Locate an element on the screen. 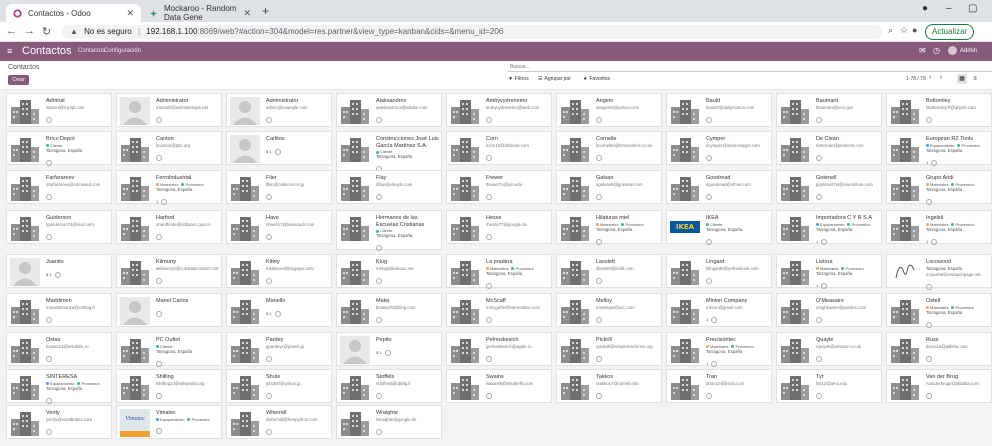  contact-card: Verity jverity@scratbrains.com is located at coordinates (59, 422).